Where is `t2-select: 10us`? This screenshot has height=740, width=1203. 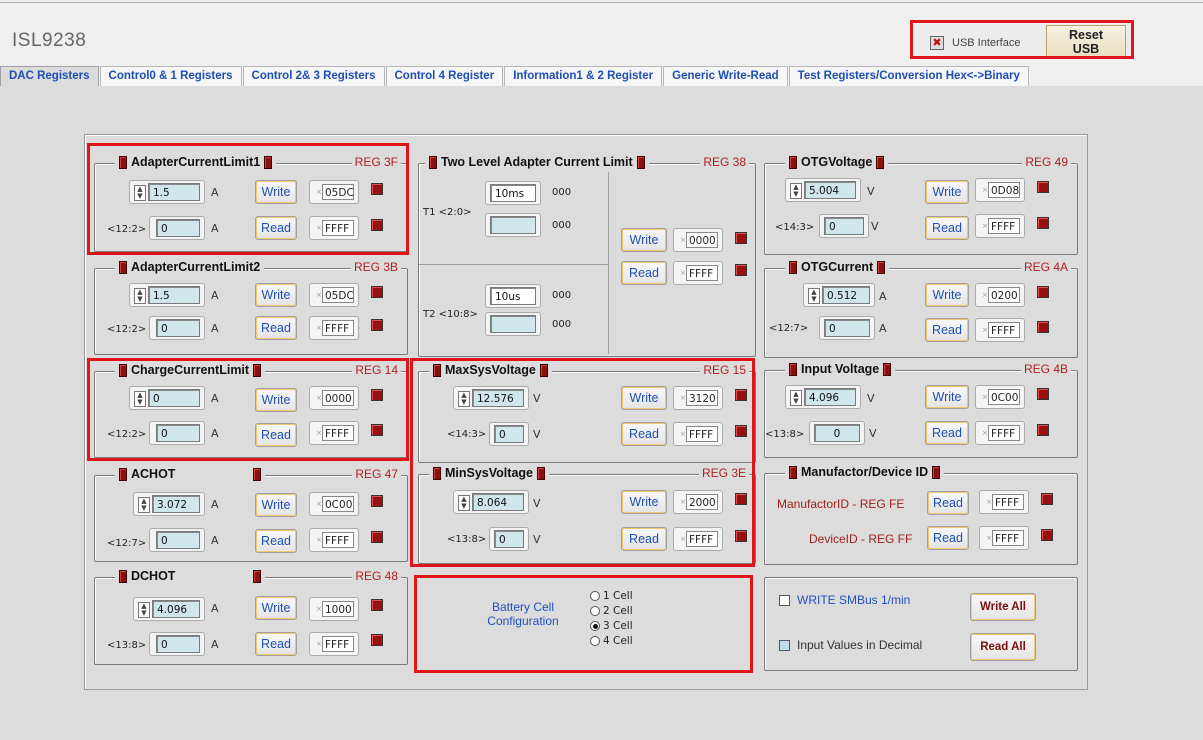
t2-select: 10us is located at coordinates (513, 296).